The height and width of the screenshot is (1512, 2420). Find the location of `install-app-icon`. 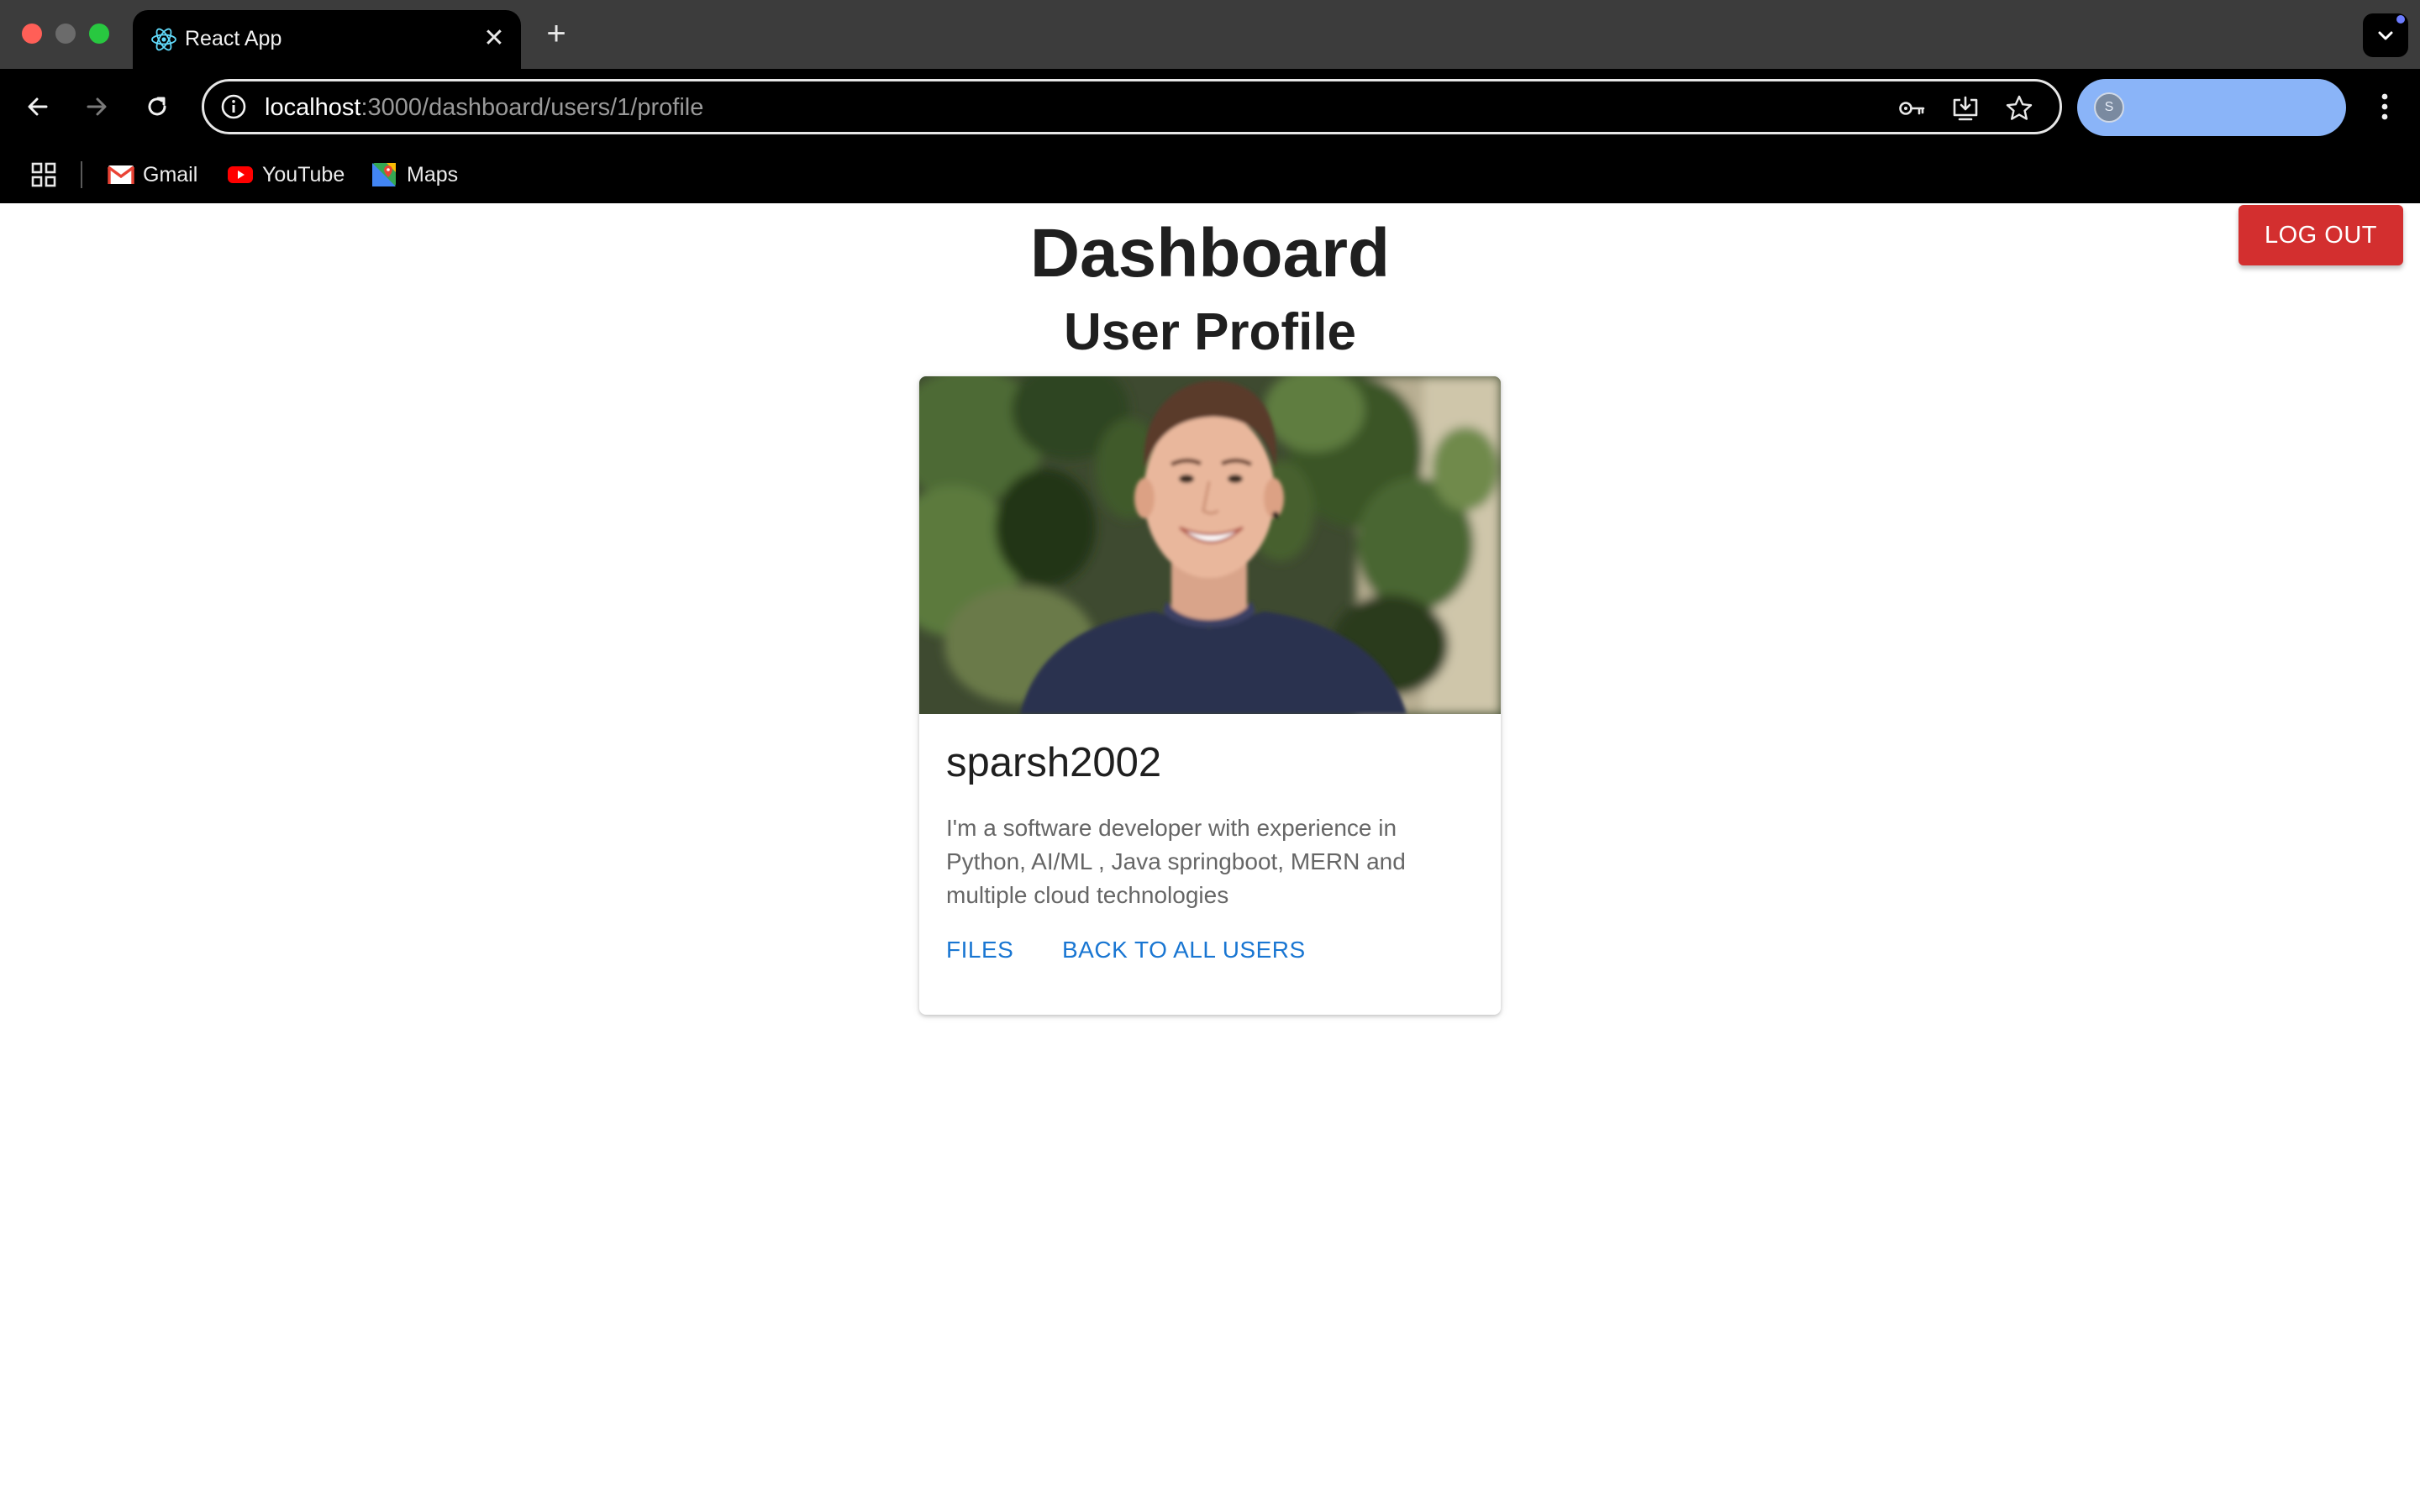

install-app-icon is located at coordinates (1966, 108).